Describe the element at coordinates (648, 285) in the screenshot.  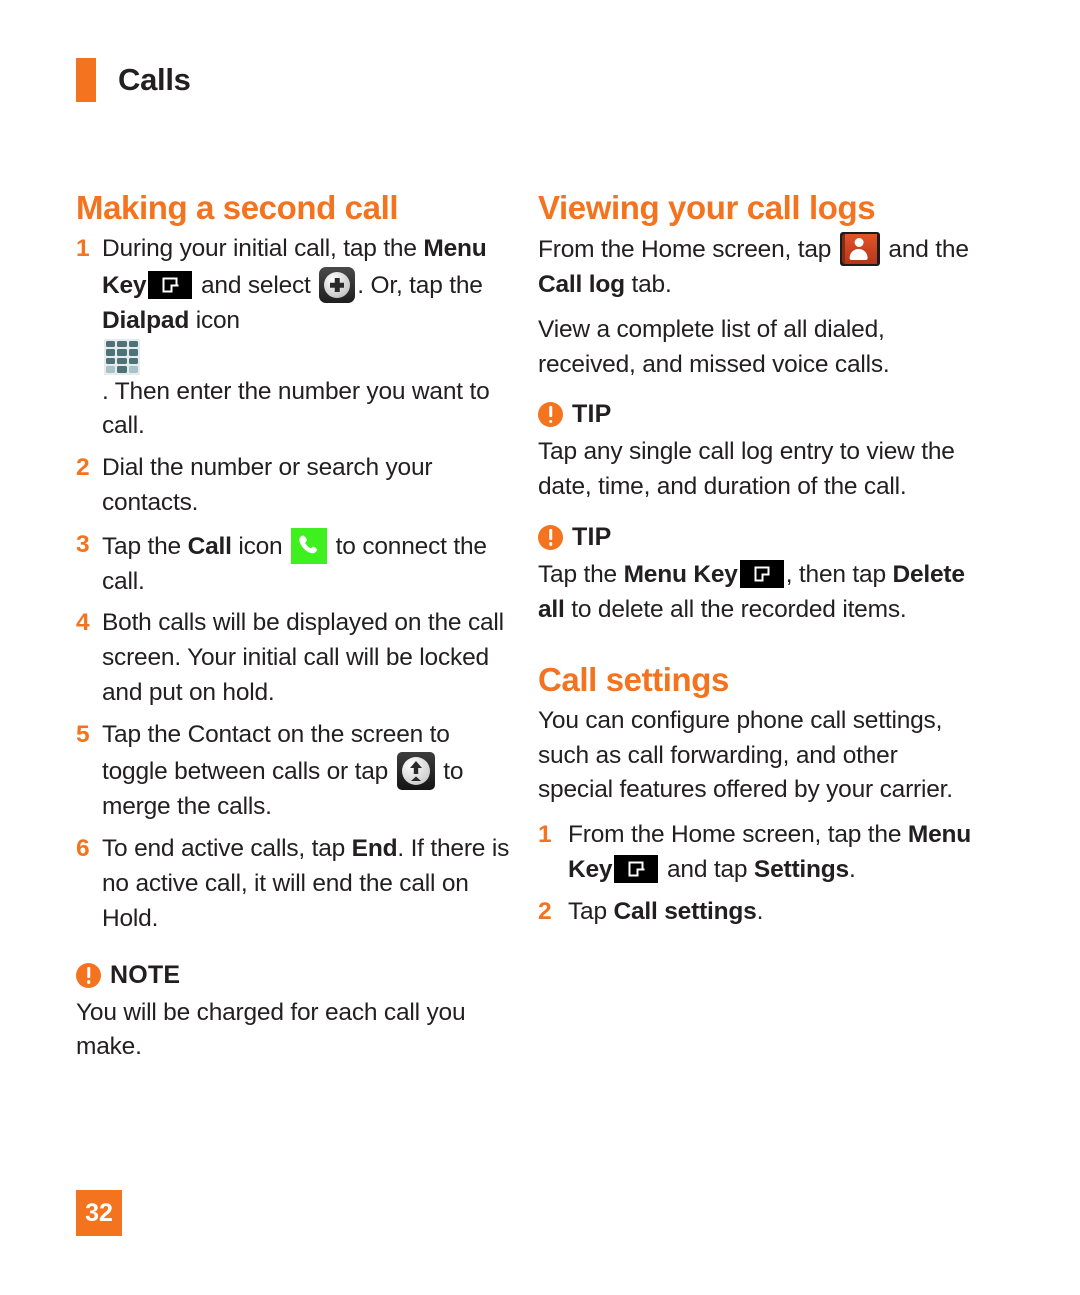
I see `intro-text: tab.` at that location.